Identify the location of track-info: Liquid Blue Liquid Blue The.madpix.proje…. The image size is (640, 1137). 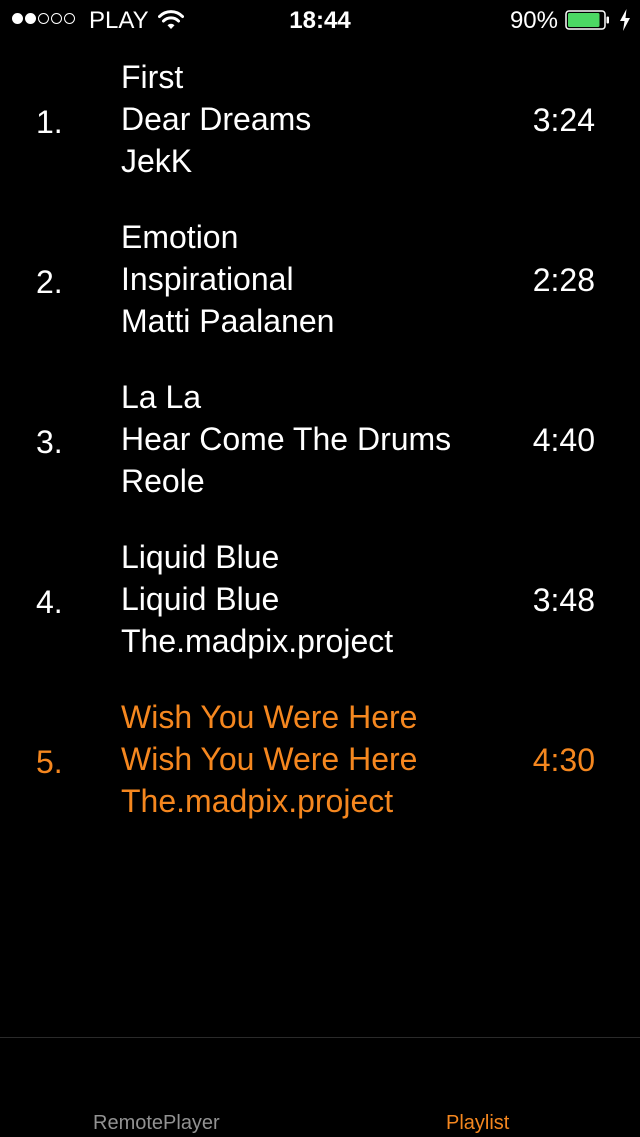
(257, 599).